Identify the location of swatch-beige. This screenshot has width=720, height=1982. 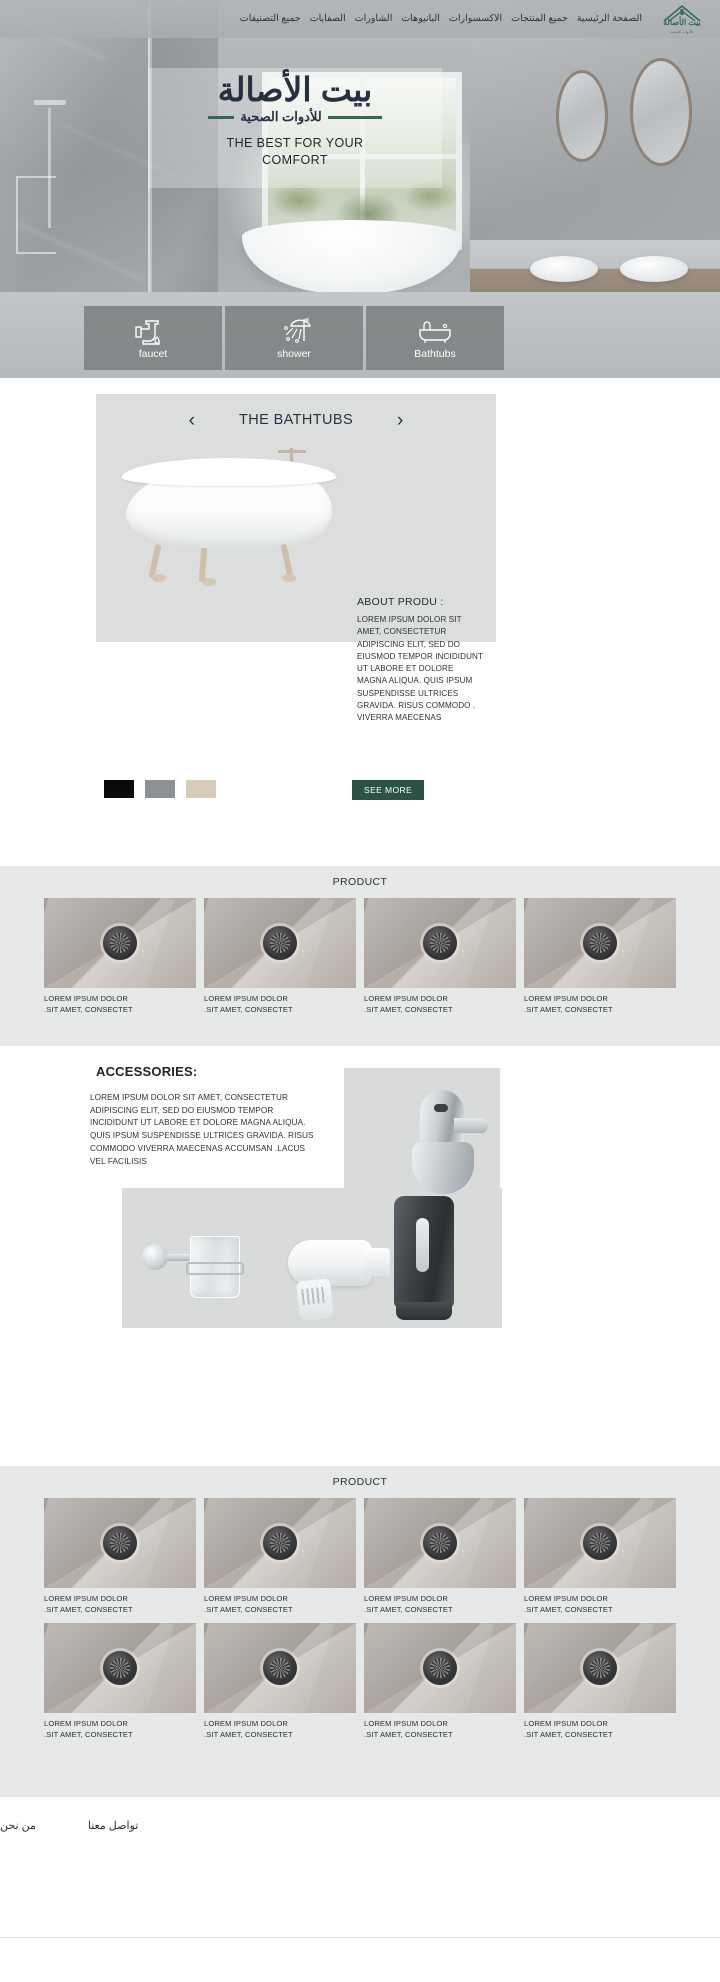
(201, 789).